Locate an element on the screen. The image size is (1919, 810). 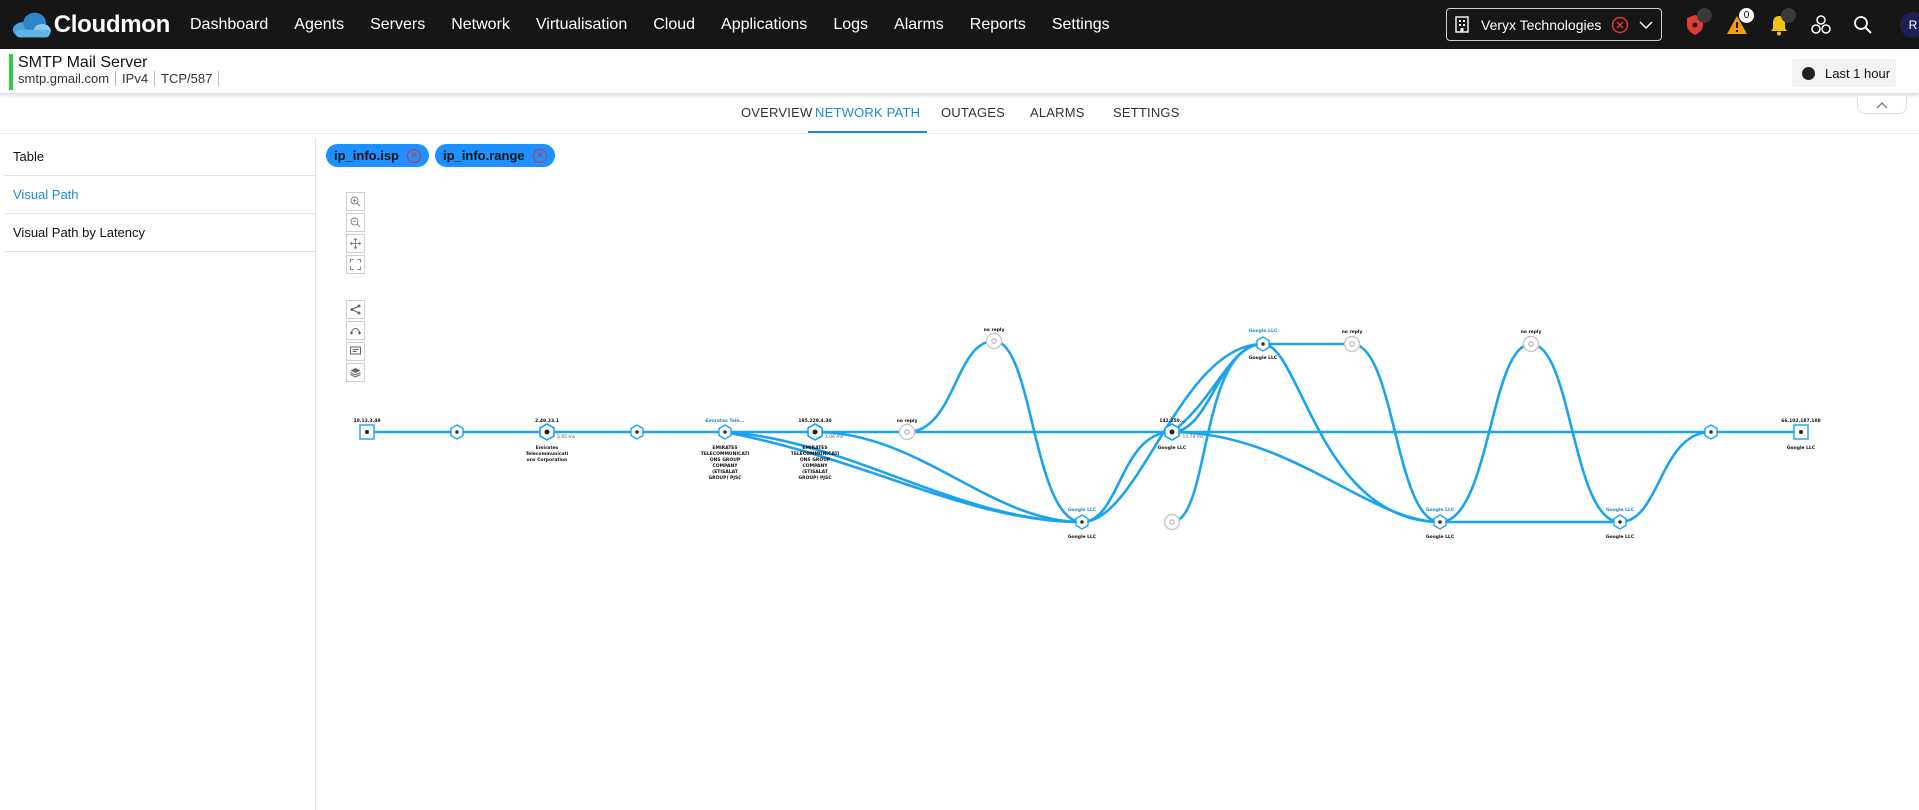
nav-logs: Logs is located at coordinates (850, 25).